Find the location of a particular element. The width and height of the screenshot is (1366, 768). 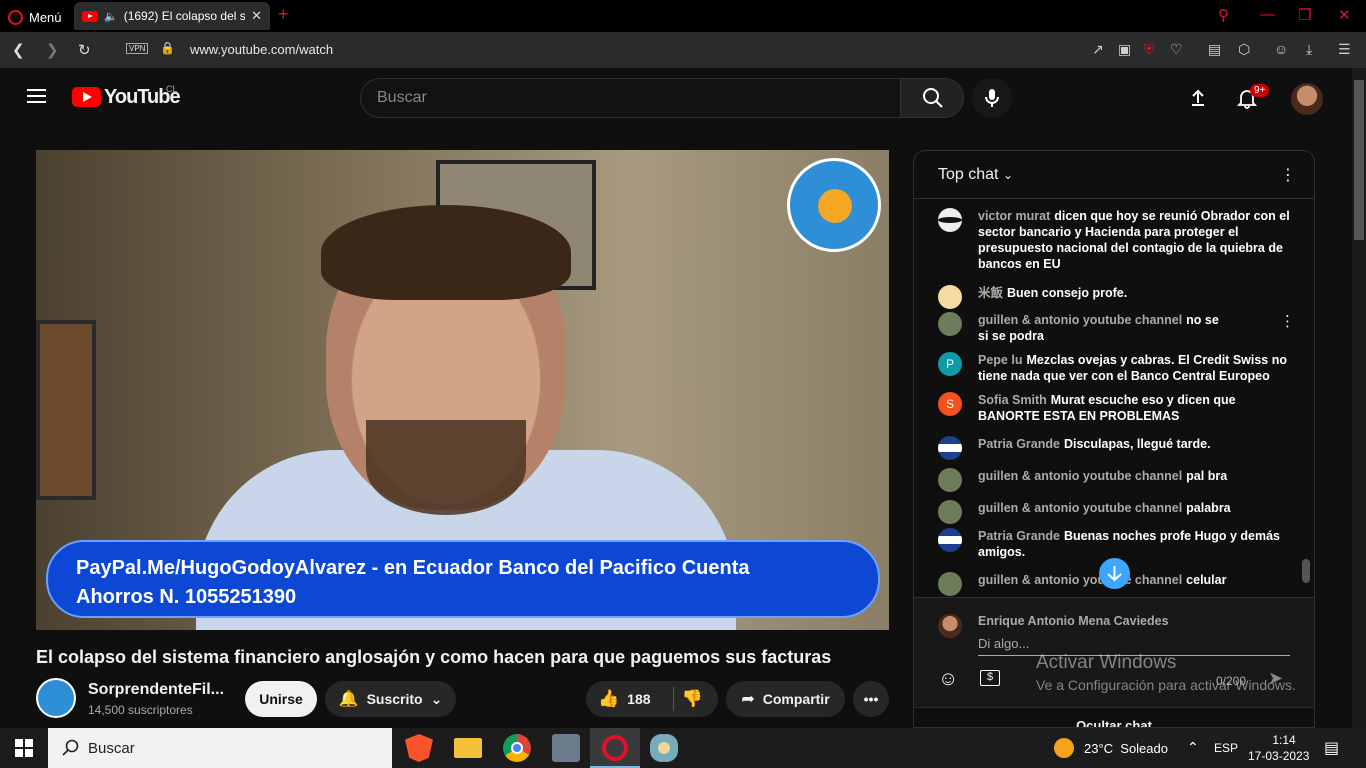

lock-icon: 🔒 is located at coordinates (167, 48).